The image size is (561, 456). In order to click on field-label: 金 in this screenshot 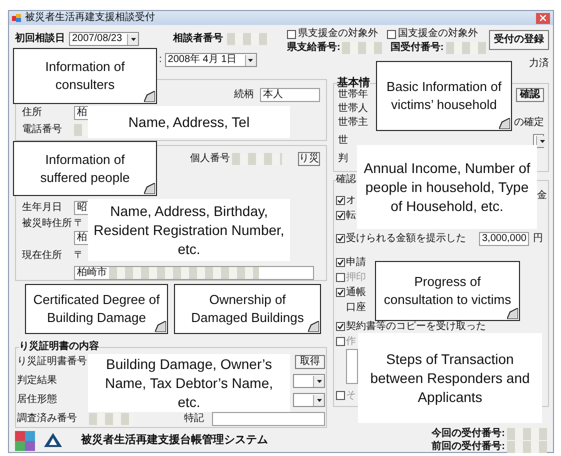, I will do `click(542, 196)`.